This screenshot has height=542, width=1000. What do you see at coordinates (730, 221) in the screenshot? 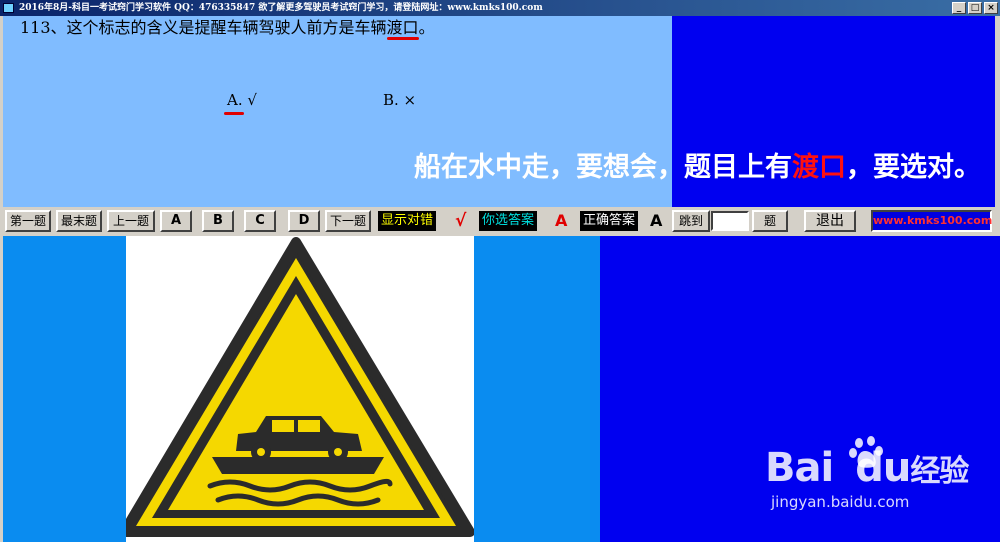
I see `jump-number-input` at bounding box center [730, 221].